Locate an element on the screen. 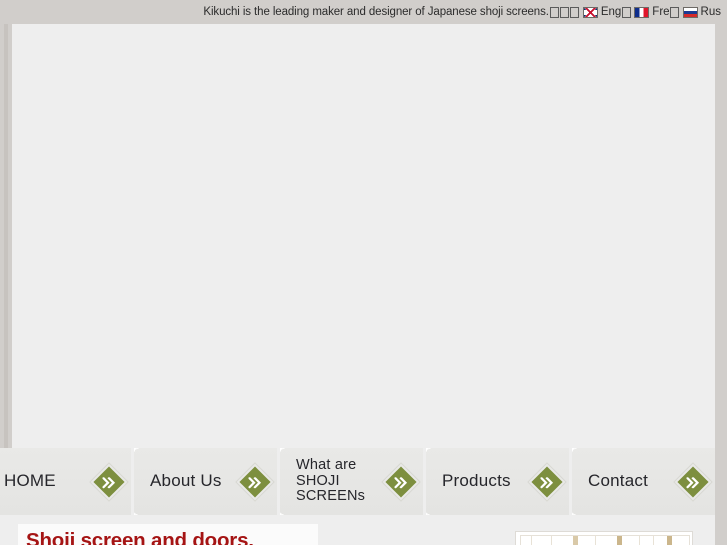 This screenshot has height=545, width=727. nav-item-what-are-shoji-screens: What are SHOJI SCREENs is located at coordinates (351, 481).